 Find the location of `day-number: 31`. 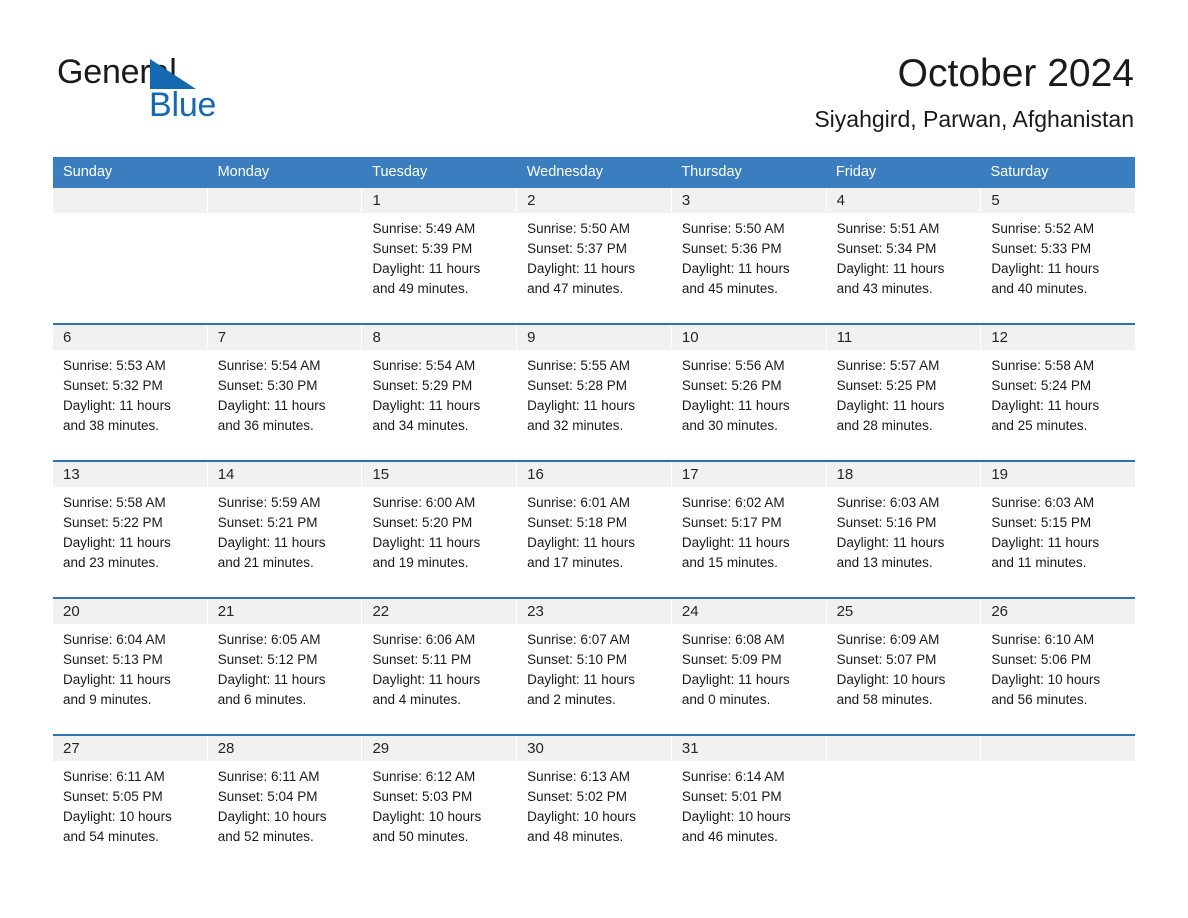

day-number: 31 is located at coordinates (748, 748).